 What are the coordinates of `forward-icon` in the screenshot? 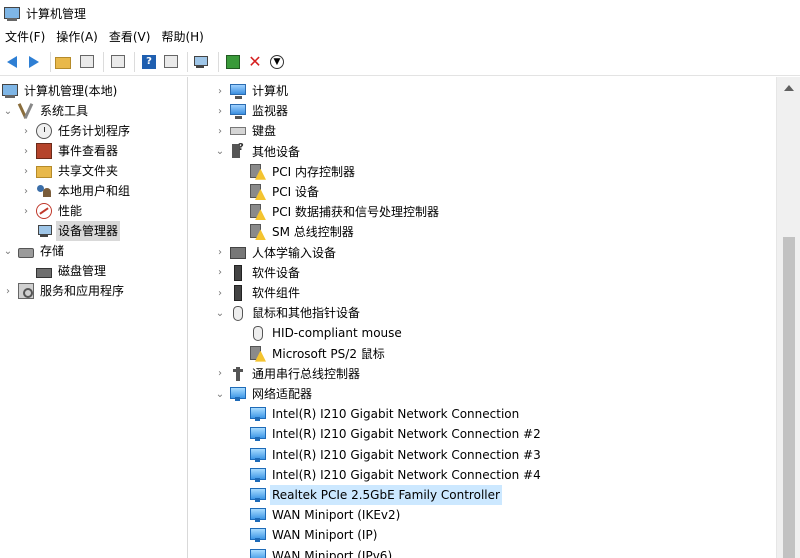 It's located at (34, 61).